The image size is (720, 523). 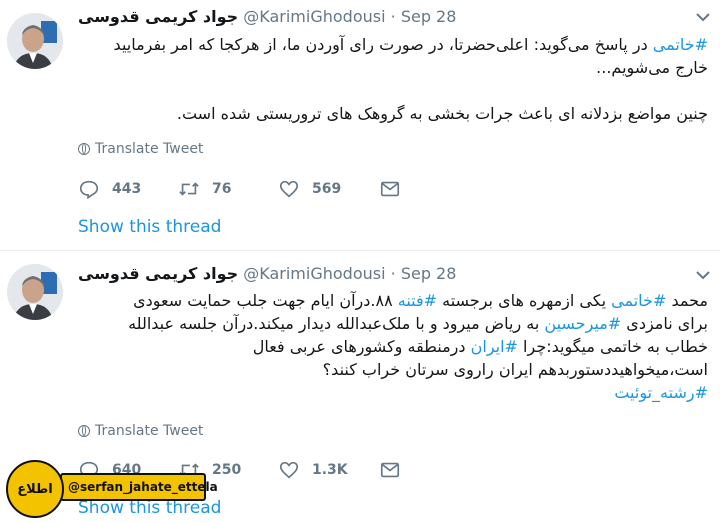 I want to click on retweet-icon, so click(x=189, y=189).